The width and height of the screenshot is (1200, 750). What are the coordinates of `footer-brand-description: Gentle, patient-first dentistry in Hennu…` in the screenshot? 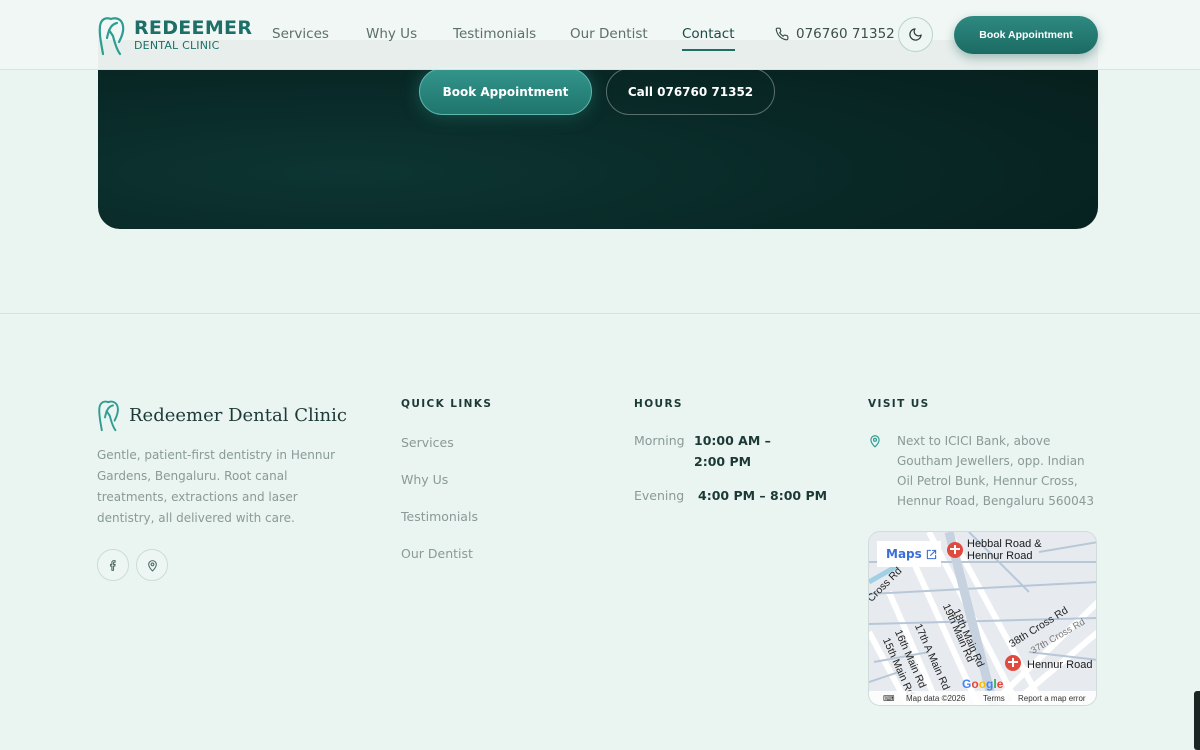 It's located at (216, 486).